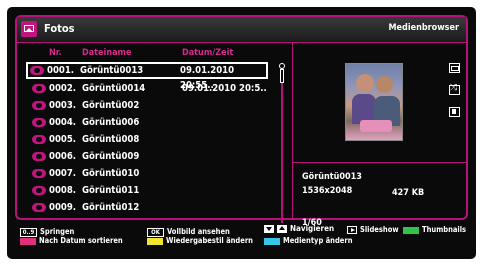  Describe the element at coordinates (59, 28) in the screenshot. I see `page-title: Fotos` at that location.